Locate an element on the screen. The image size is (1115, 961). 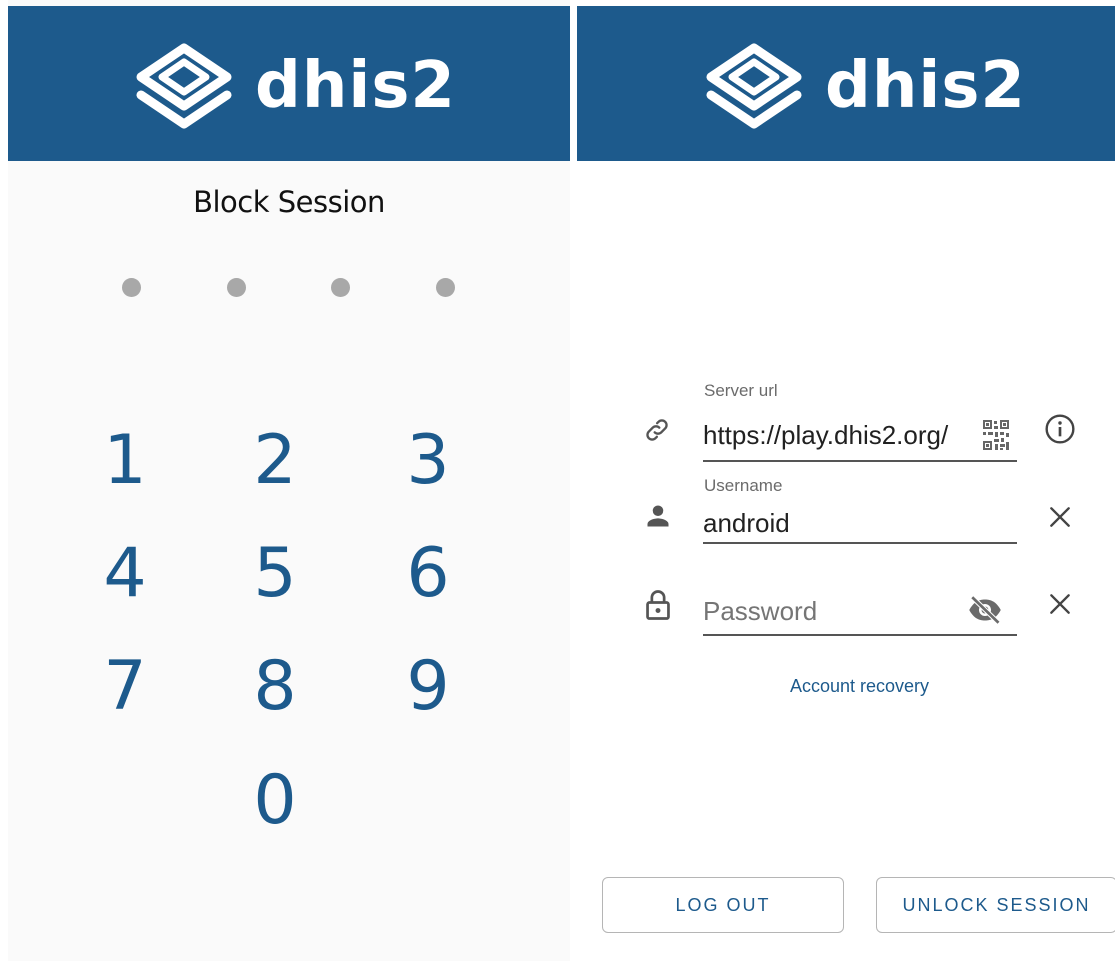
eye-off-icon is located at coordinates (985, 610).